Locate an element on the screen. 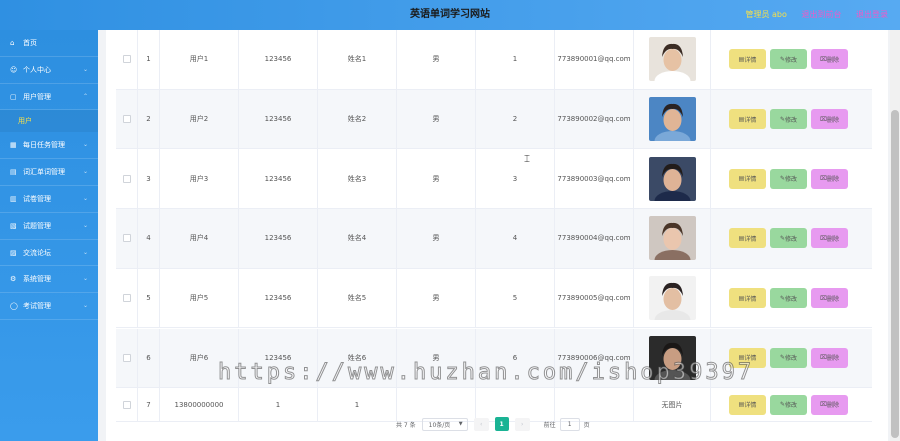 The width and height of the screenshot is (900, 441). calendar-icon: ▦ is located at coordinates (13, 145).